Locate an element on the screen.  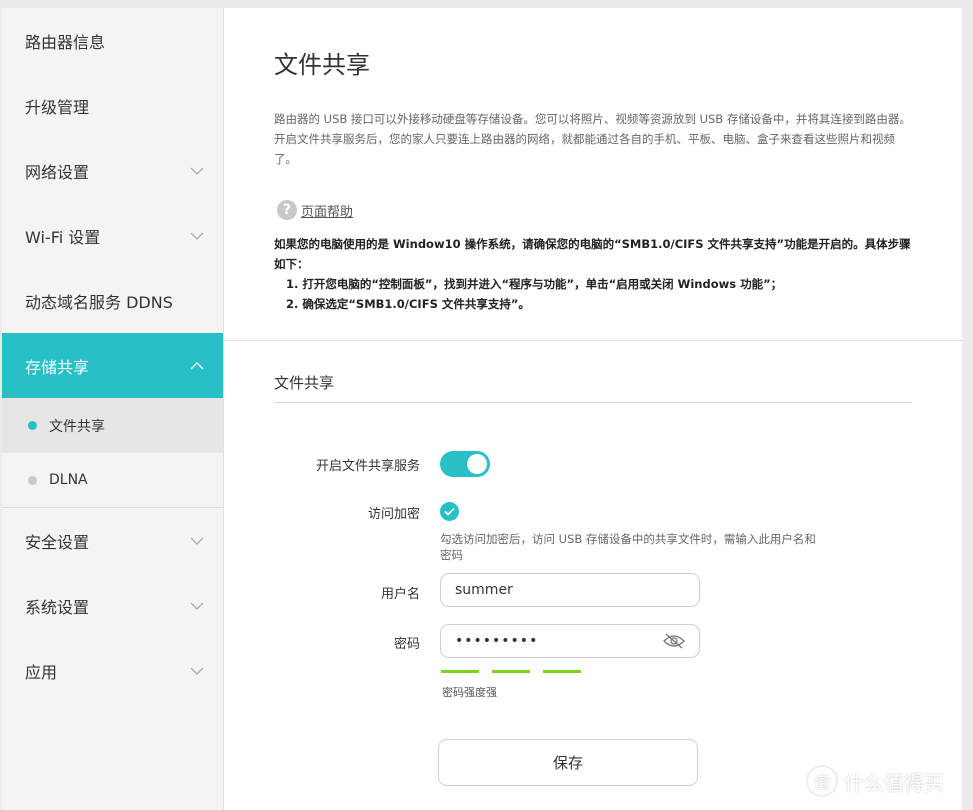
password-label: 密码 is located at coordinates (406, 644).